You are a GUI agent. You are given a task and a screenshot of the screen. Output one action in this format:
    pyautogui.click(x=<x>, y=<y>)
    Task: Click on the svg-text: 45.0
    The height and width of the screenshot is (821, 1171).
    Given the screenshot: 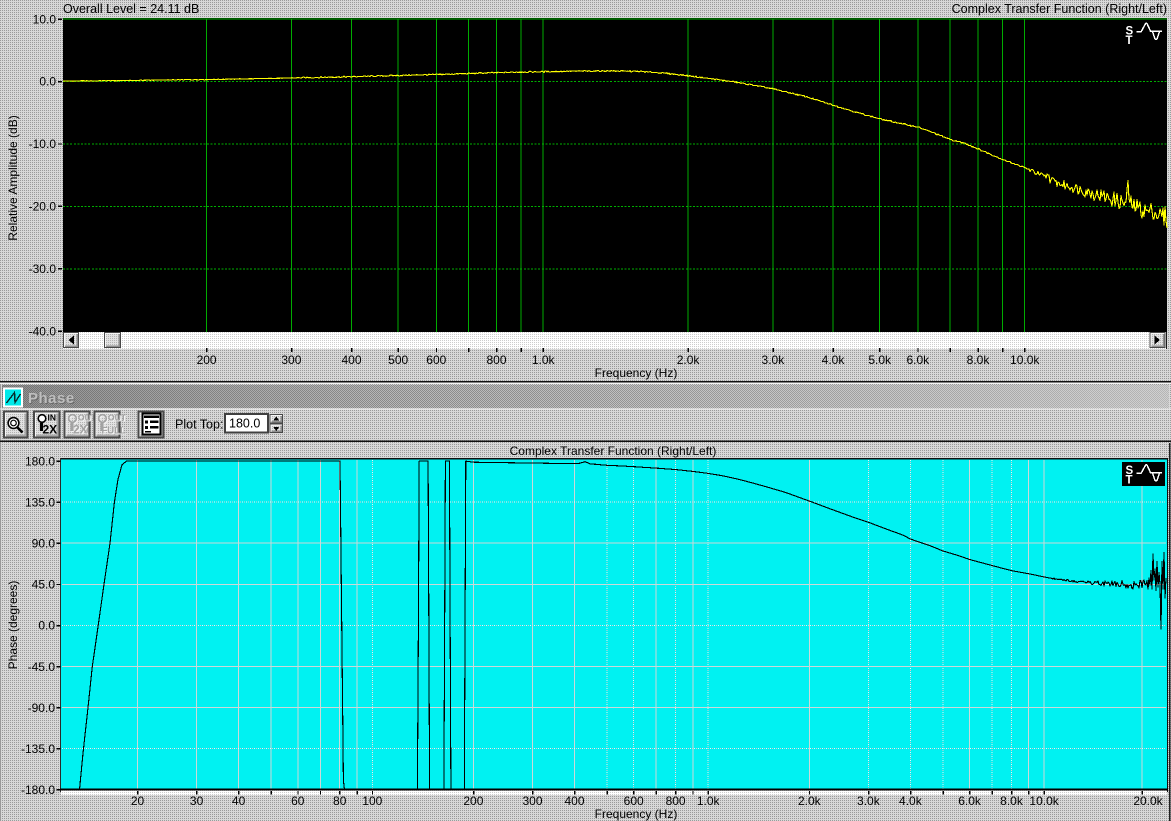 What is the action you would take?
    pyautogui.click(x=44, y=585)
    